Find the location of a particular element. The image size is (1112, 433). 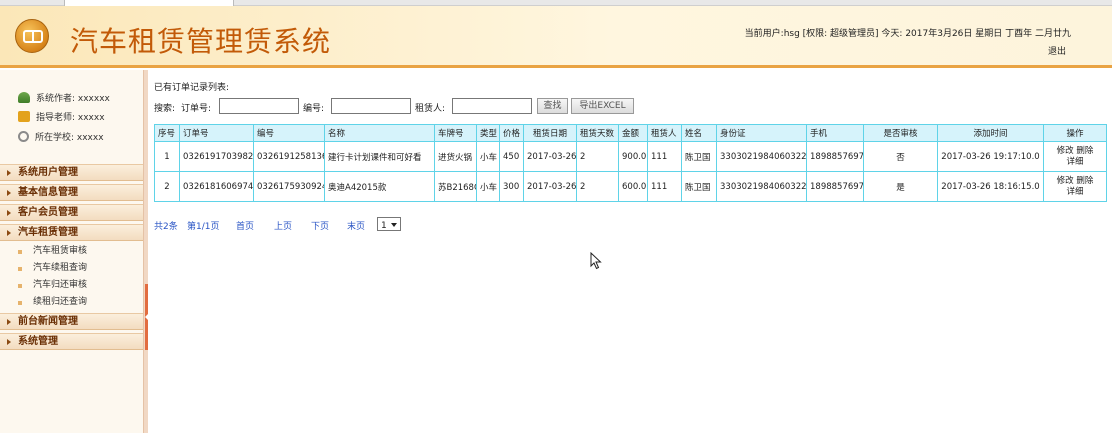

submenu-renewal-query: 汽车续租查询 is located at coordinates (71, 268).